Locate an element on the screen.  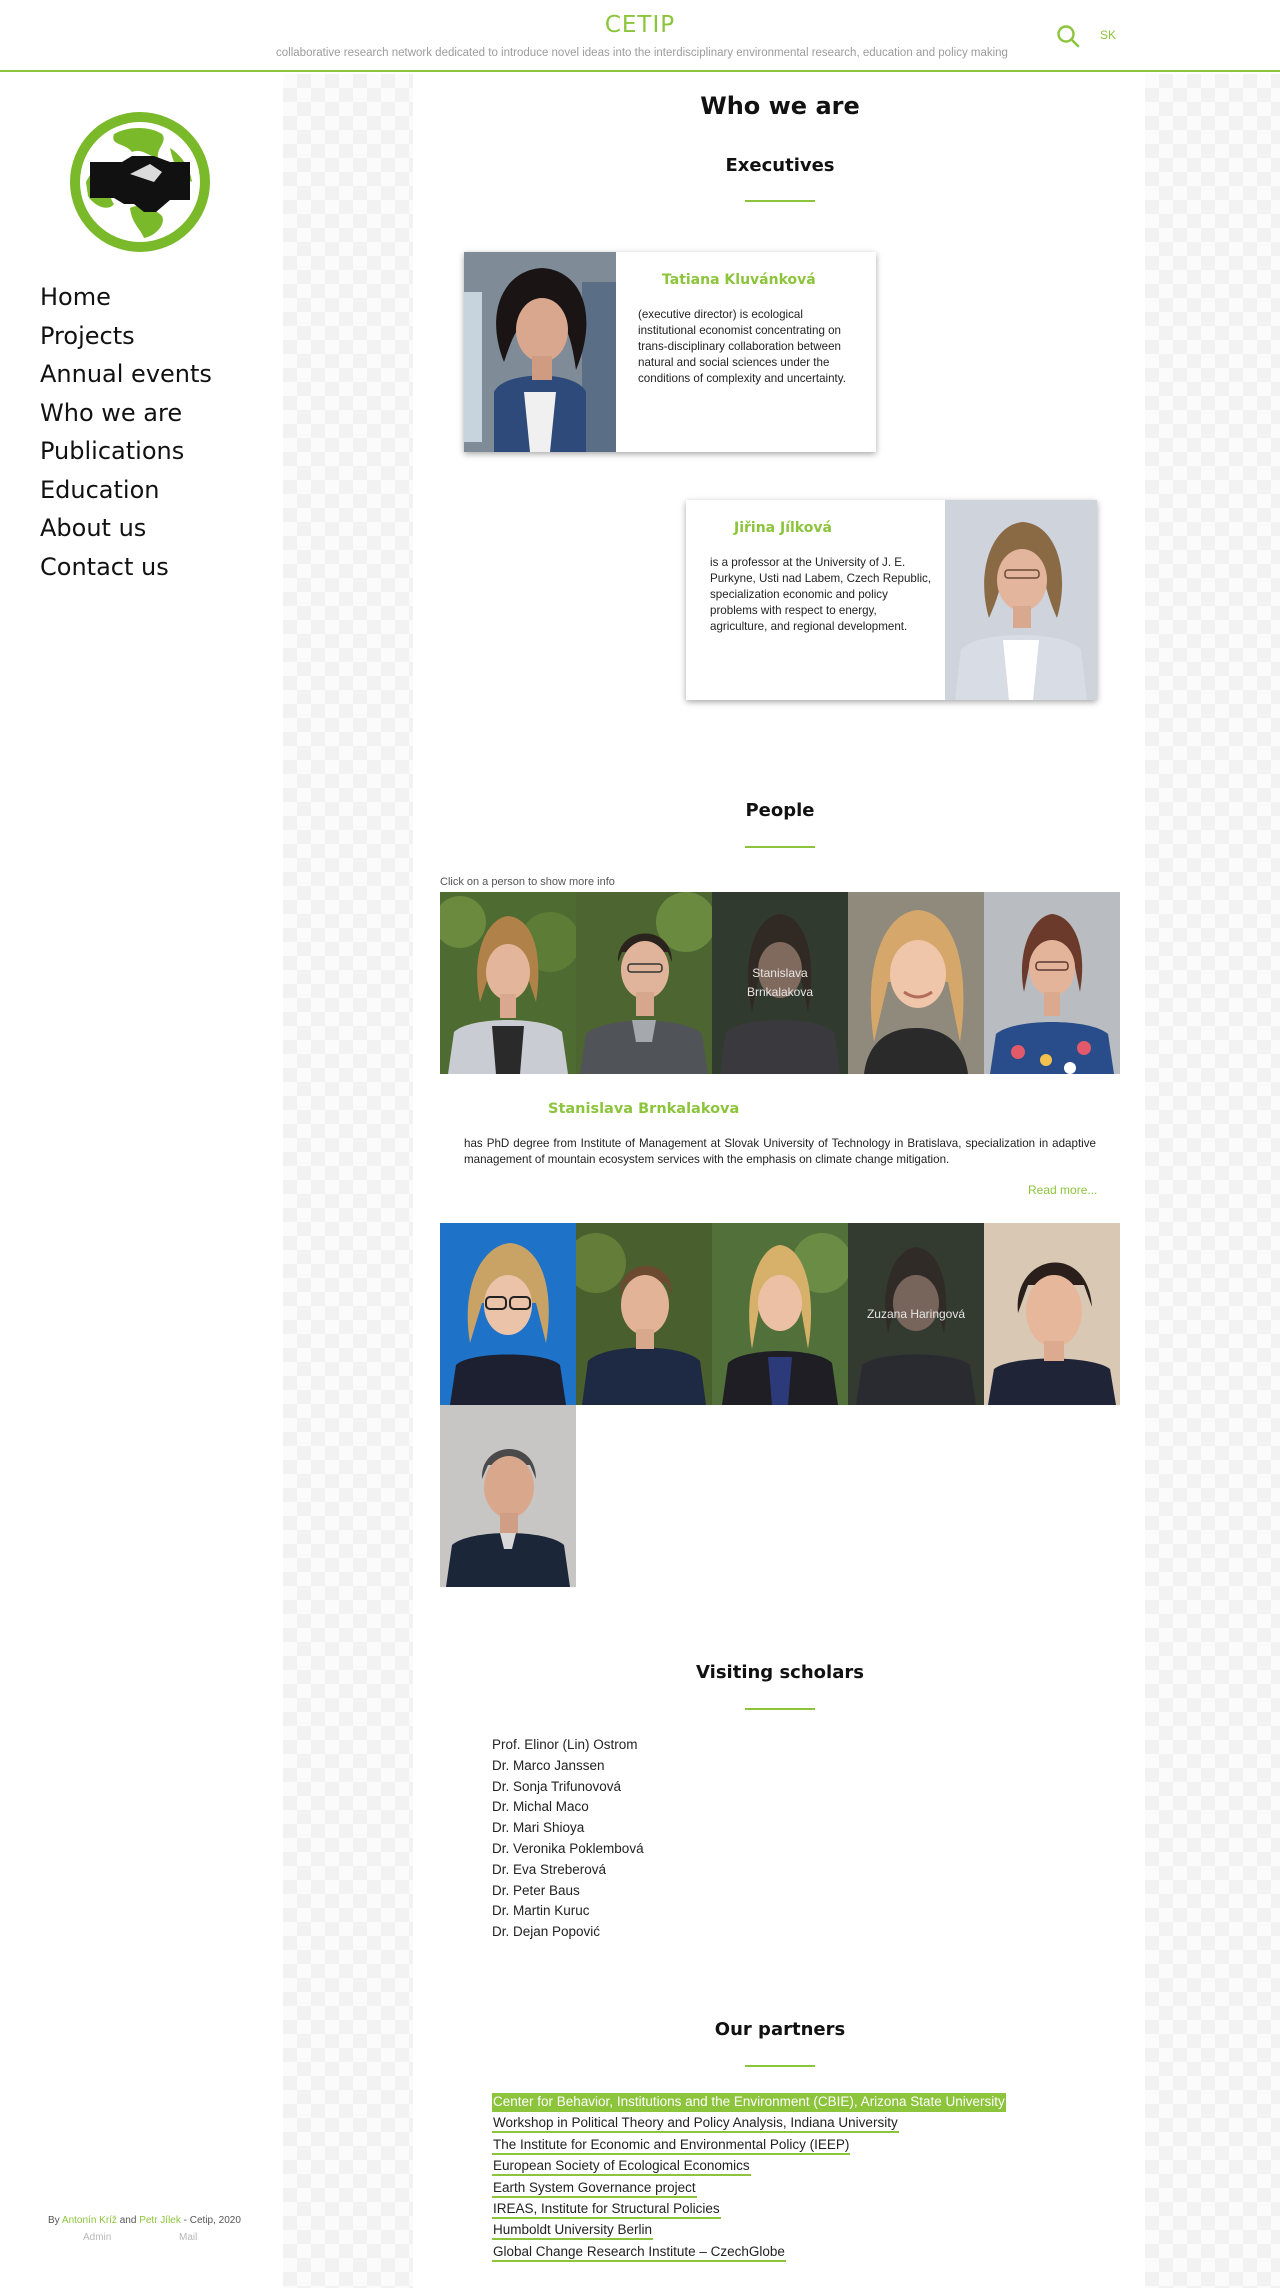
person-overlay: Zuzana Haringová is located at coordinates (916, 1314).